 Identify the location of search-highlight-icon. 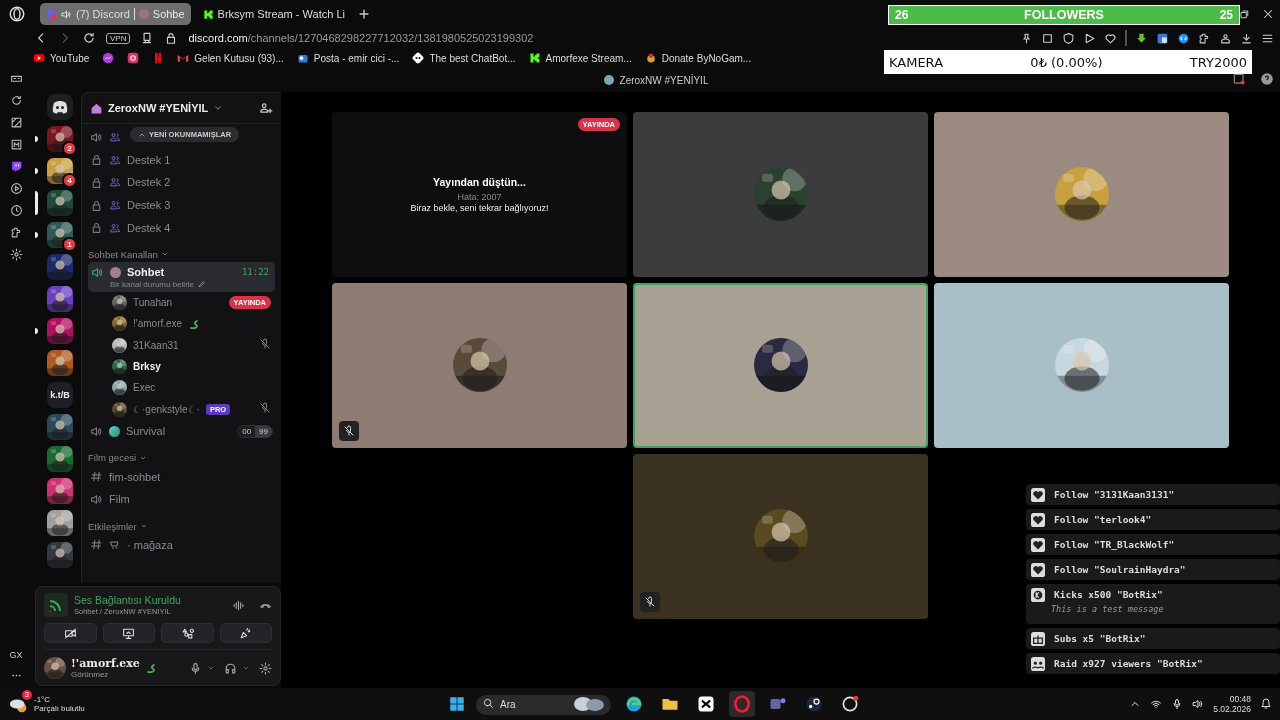
(589, 704).